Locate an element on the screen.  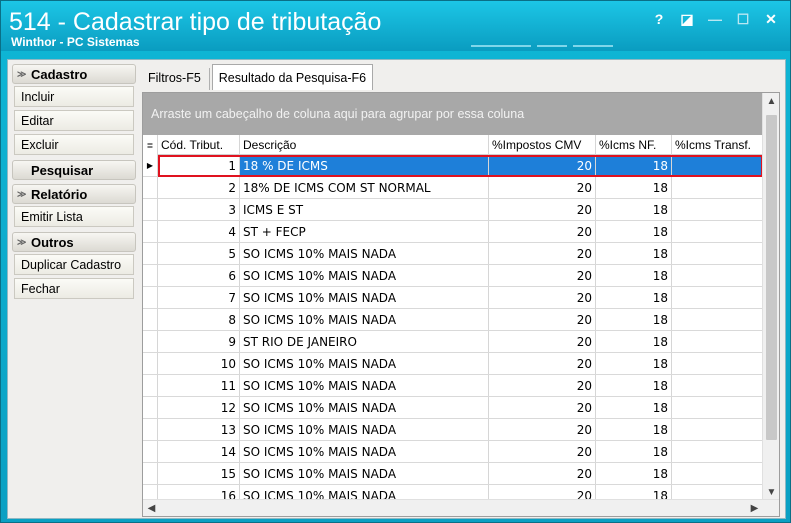
sidebar-button-editar: Editar is located at coordinates (74, 120).